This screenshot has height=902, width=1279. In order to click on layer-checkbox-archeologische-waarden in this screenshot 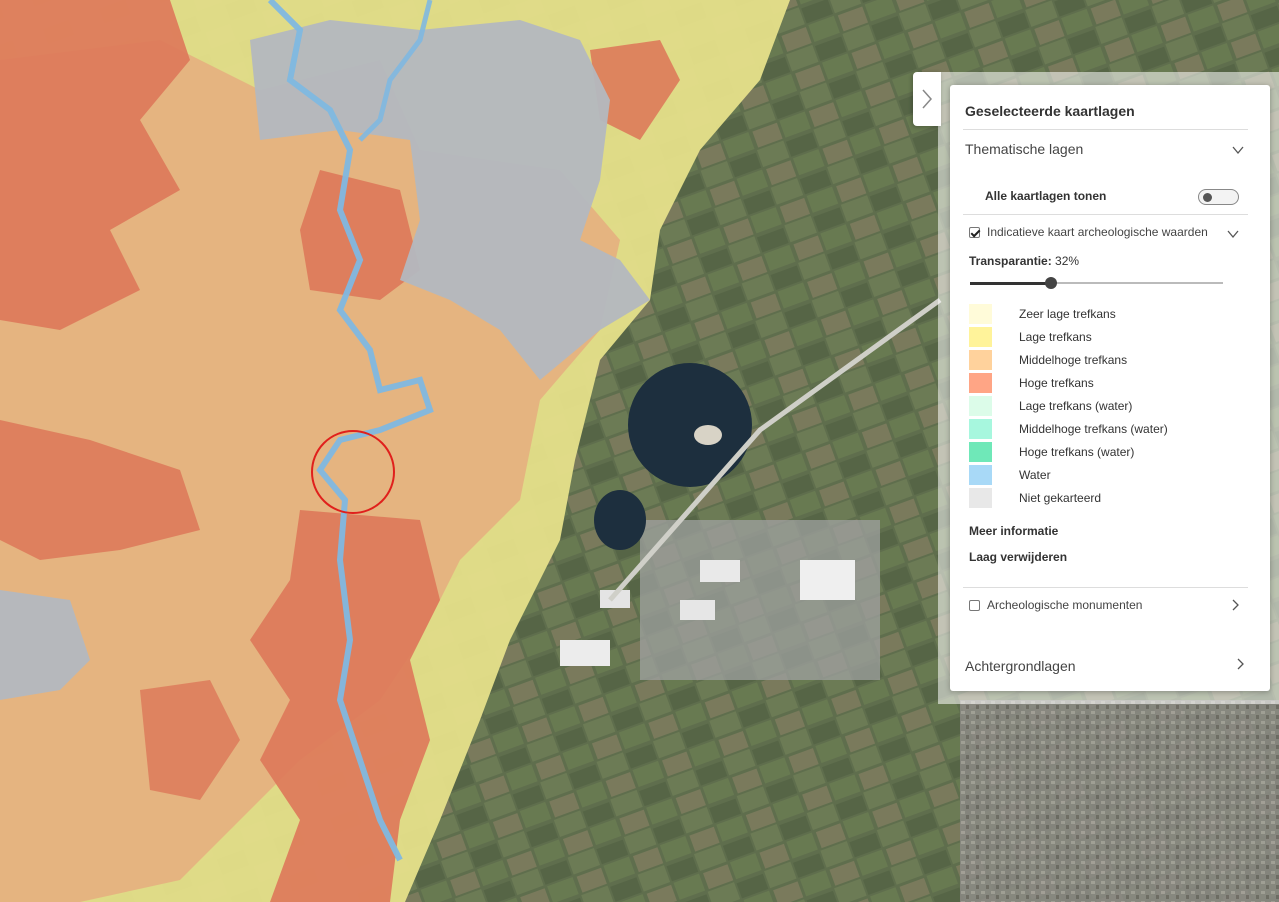, I will do `click(974, 232)`.